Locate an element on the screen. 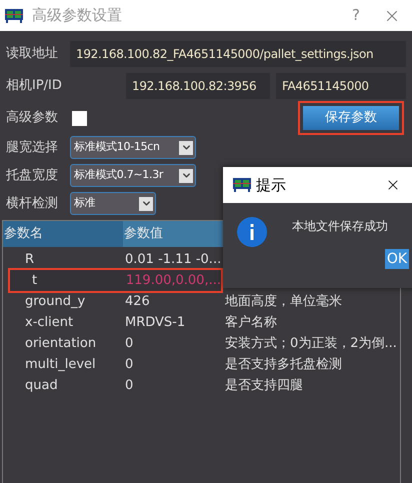  table-row: quad 0 是否支持四腿 is located at coordinates (201, 385).